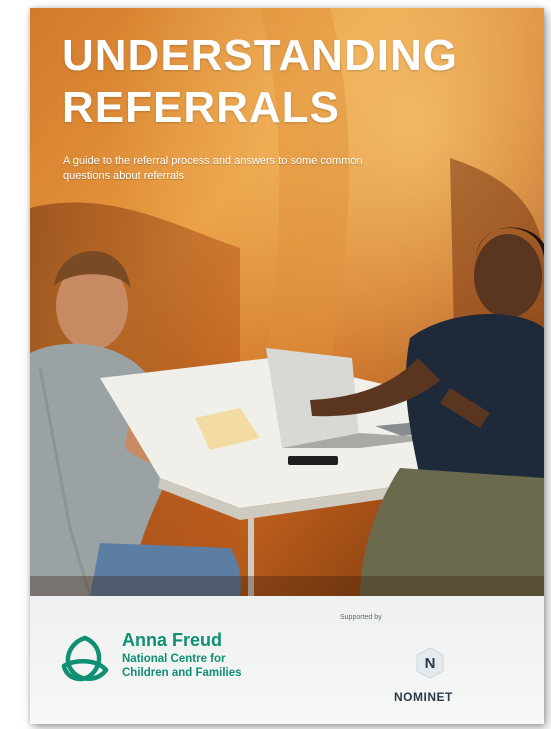 This screenshot has width=551, height=729. What do you see at coordinates (260, 82) in the screenshot?
I see `document-title: UNDERSTANDING REFERRALS` at bounding box center [260, 82].